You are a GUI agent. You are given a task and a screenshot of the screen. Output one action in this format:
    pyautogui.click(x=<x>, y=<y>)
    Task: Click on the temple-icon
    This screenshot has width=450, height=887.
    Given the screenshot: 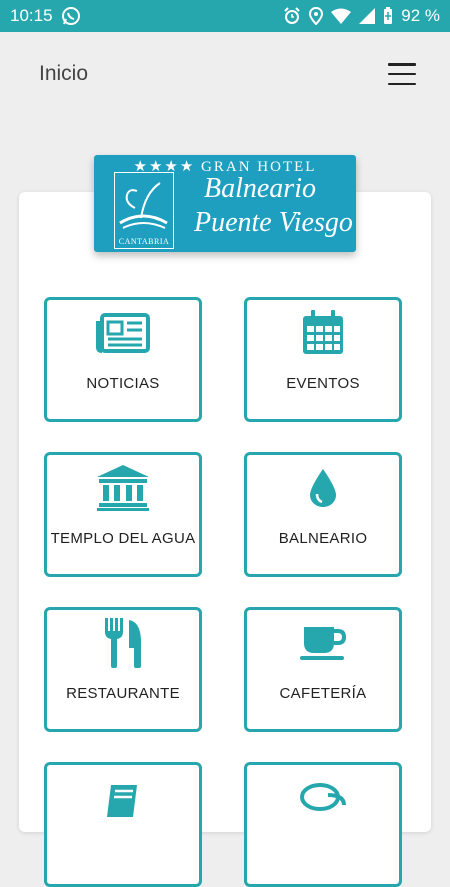 What is the action you would take?
    pyautogui.click(x=123, y=488)
    